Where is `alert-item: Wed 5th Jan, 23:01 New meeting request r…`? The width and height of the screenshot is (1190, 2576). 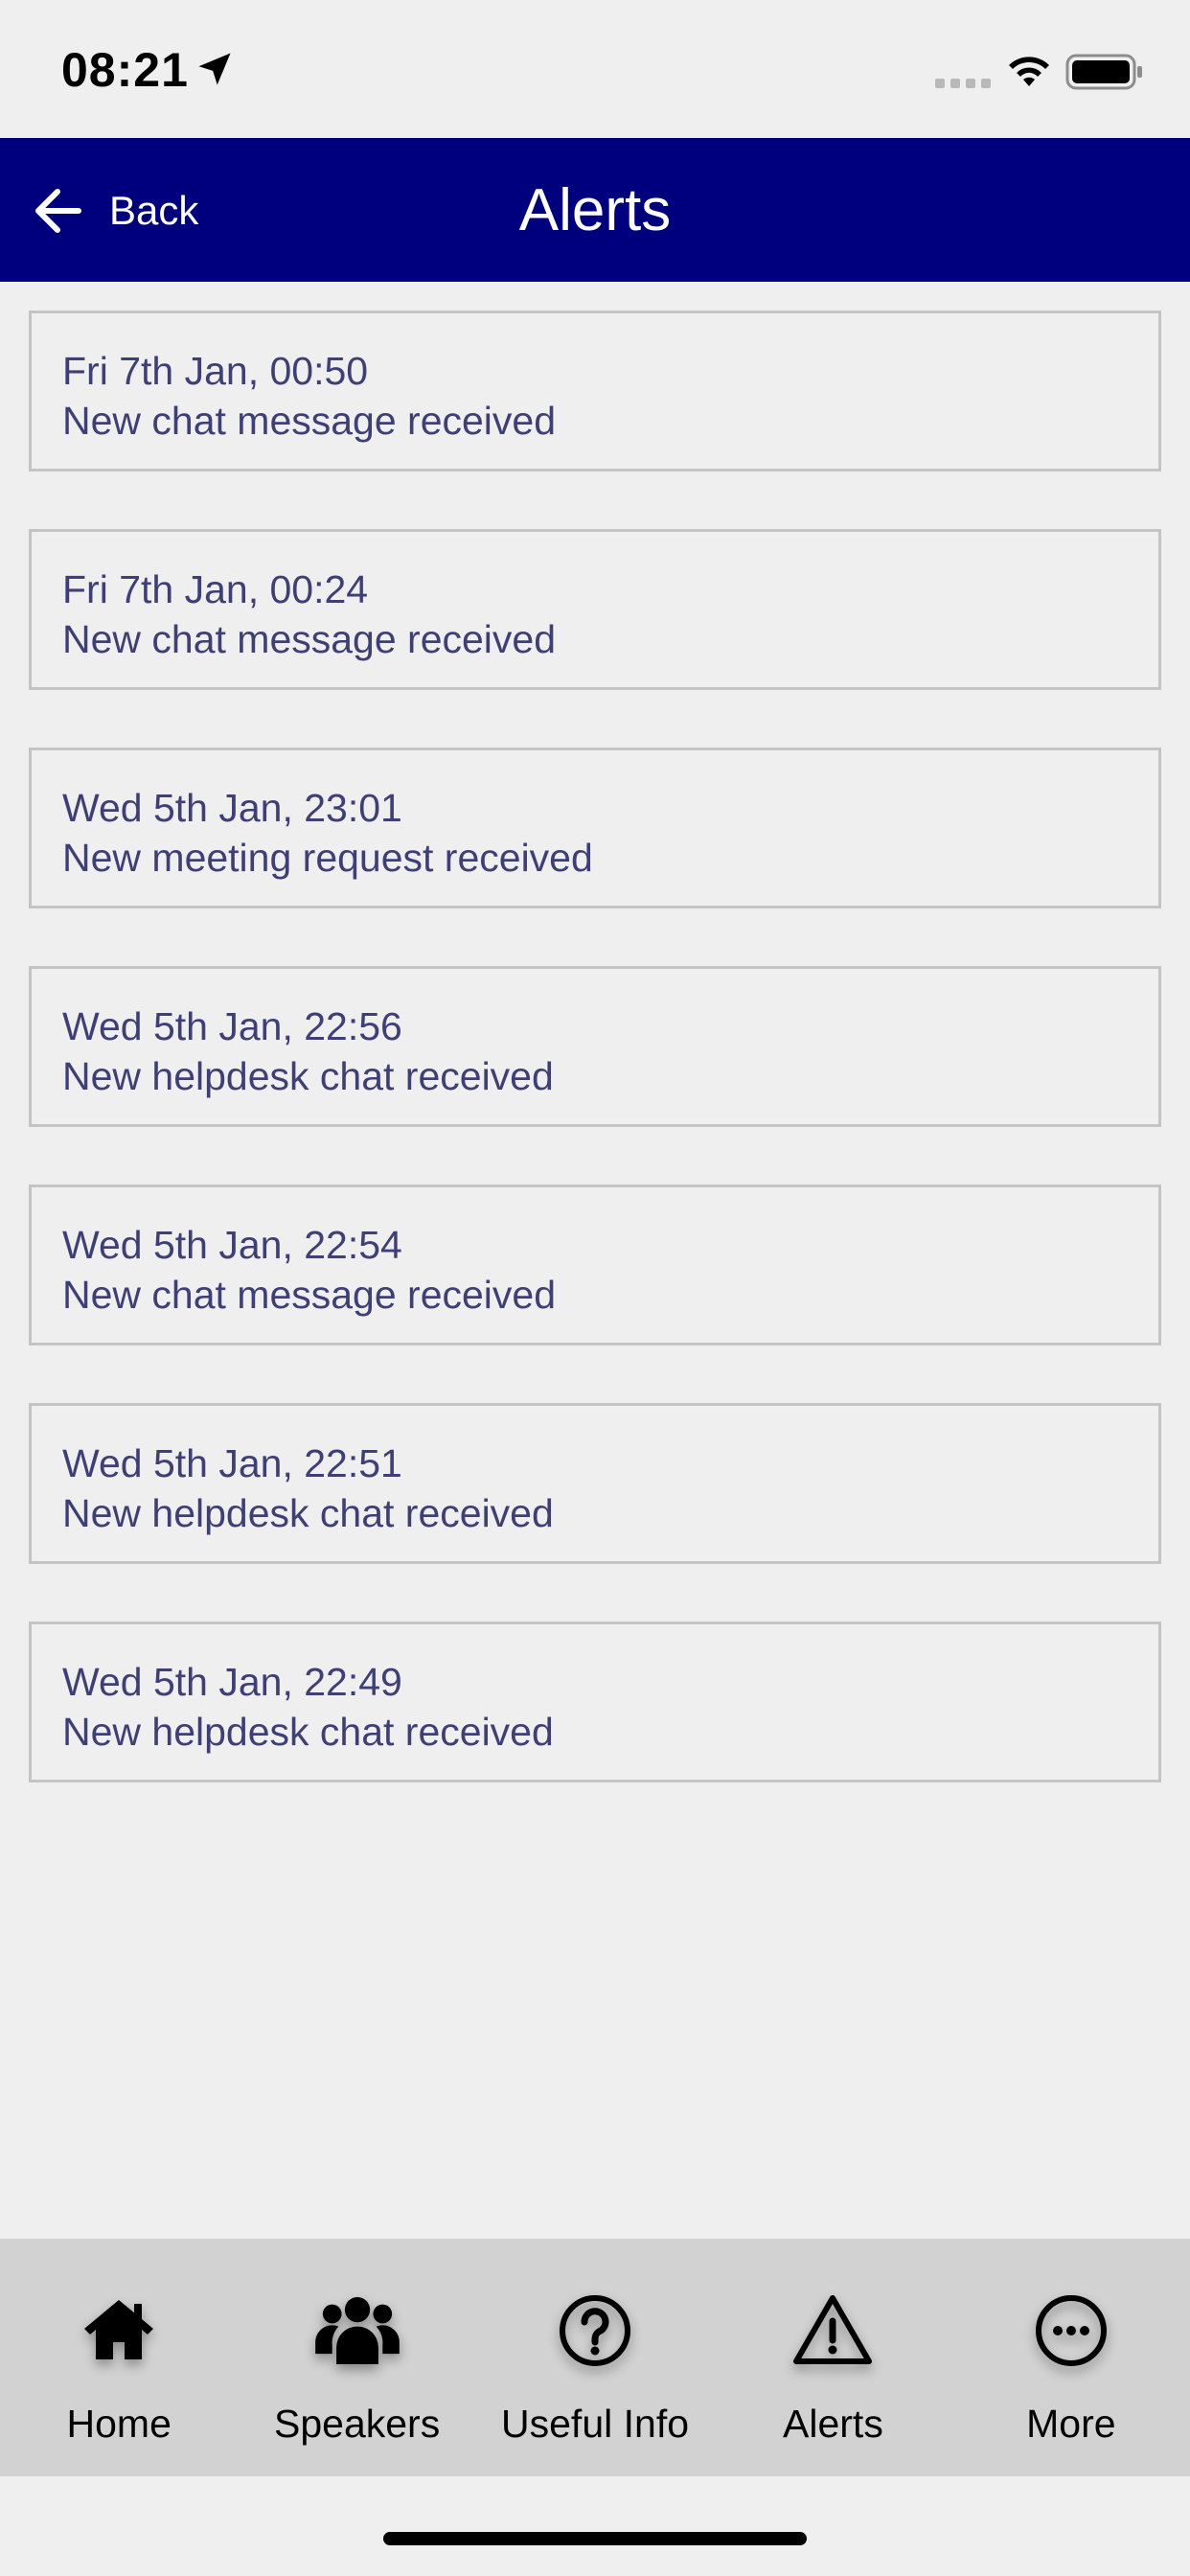 alert-item: Wed 5th Jan, 23:01 New meeting request r… is located at coordinates (595, 828).